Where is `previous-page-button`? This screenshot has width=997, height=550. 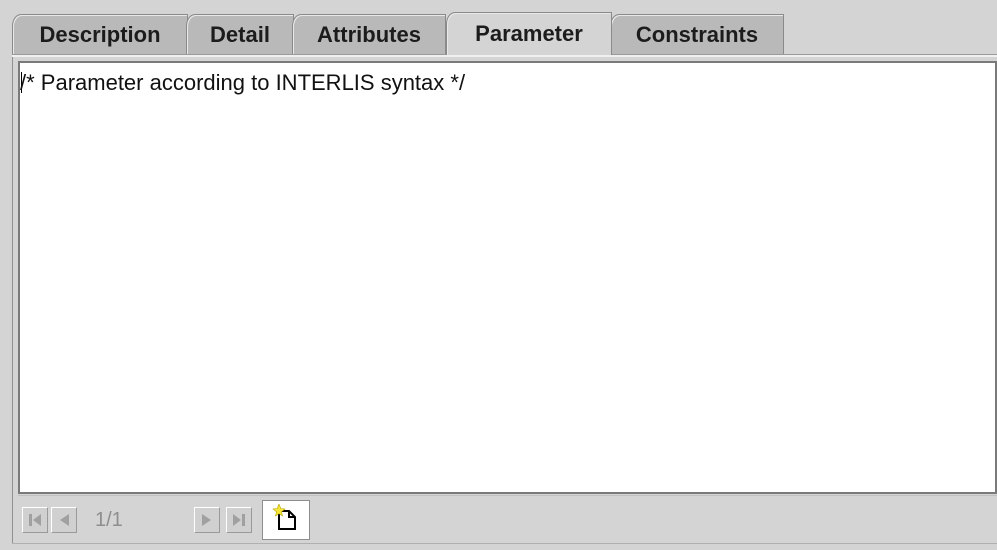 previous-page-button is located at coordinates (64, 520).